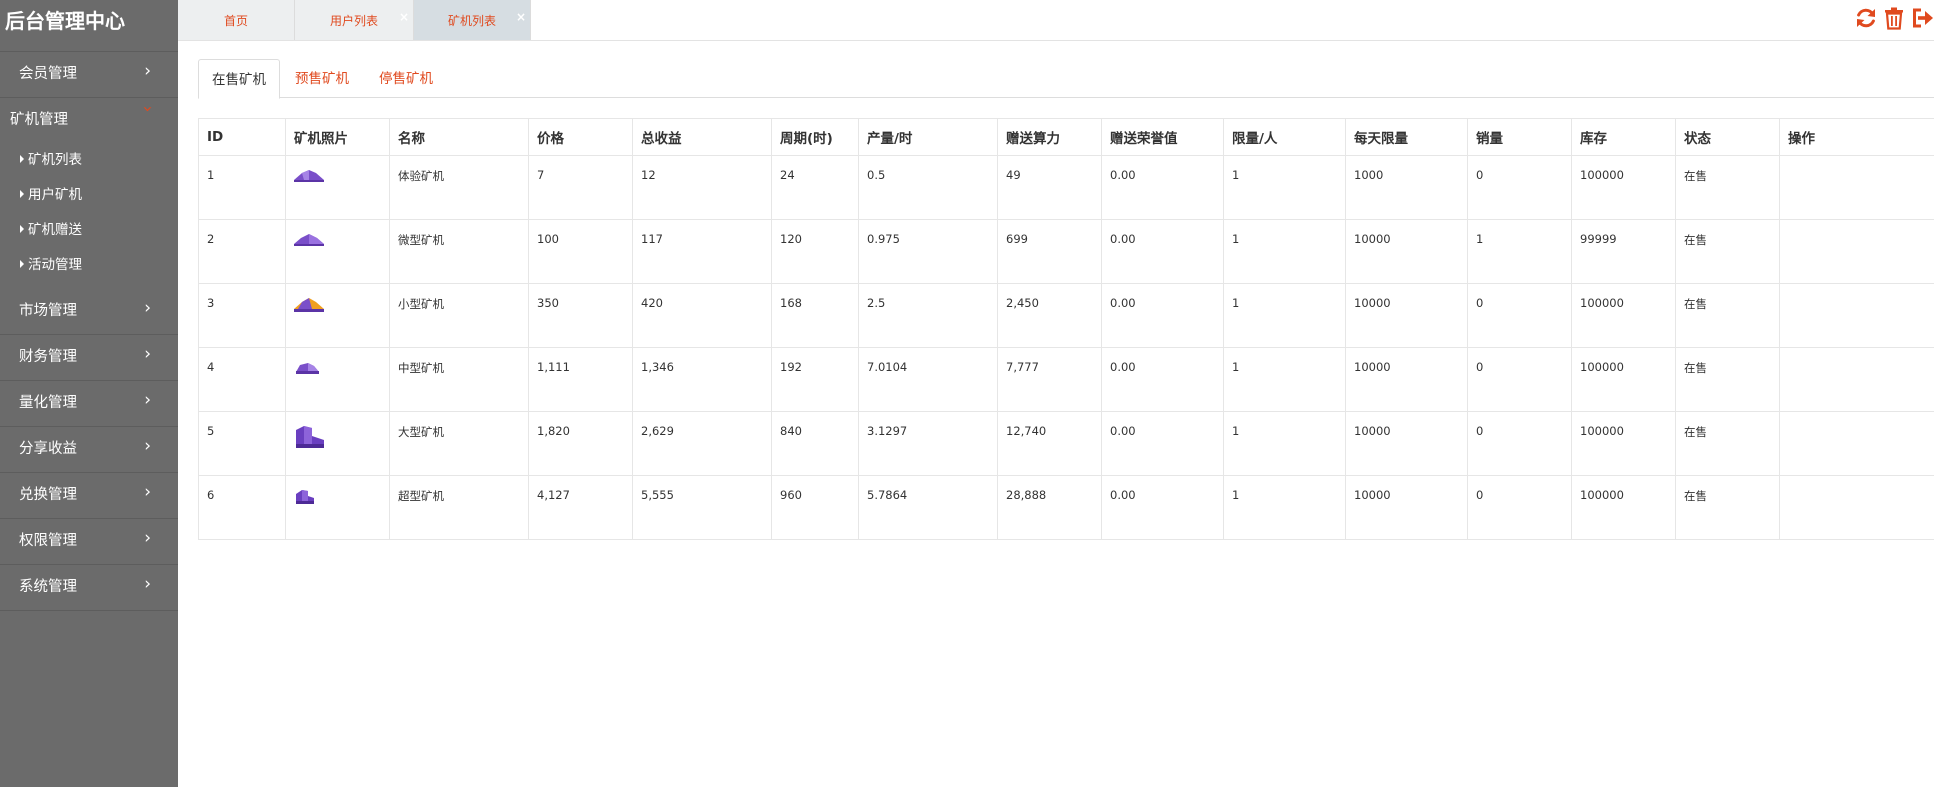 This screenshot has width=1934, height=787. I want to click on cell-id: 5, so click(242, 443).